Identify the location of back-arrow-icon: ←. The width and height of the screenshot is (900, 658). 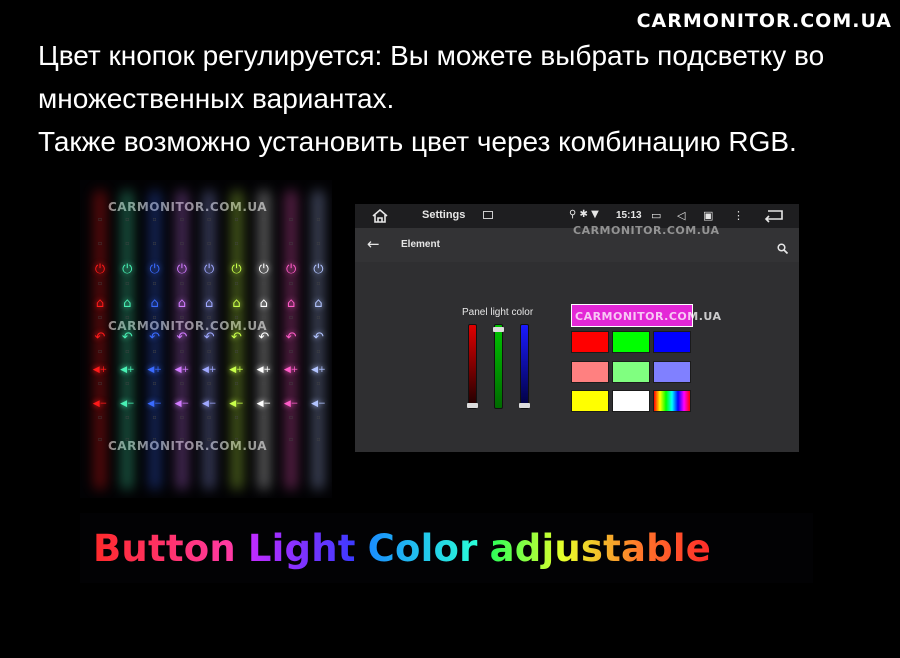
(373, 244).